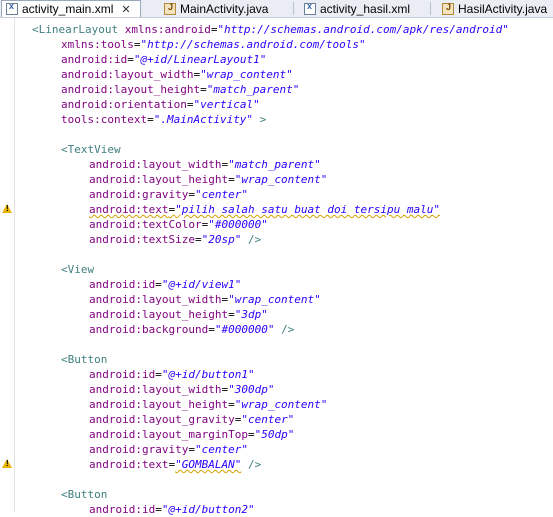  I want to click on code-line: android:layout_height="match_parent", so click(180, 89).